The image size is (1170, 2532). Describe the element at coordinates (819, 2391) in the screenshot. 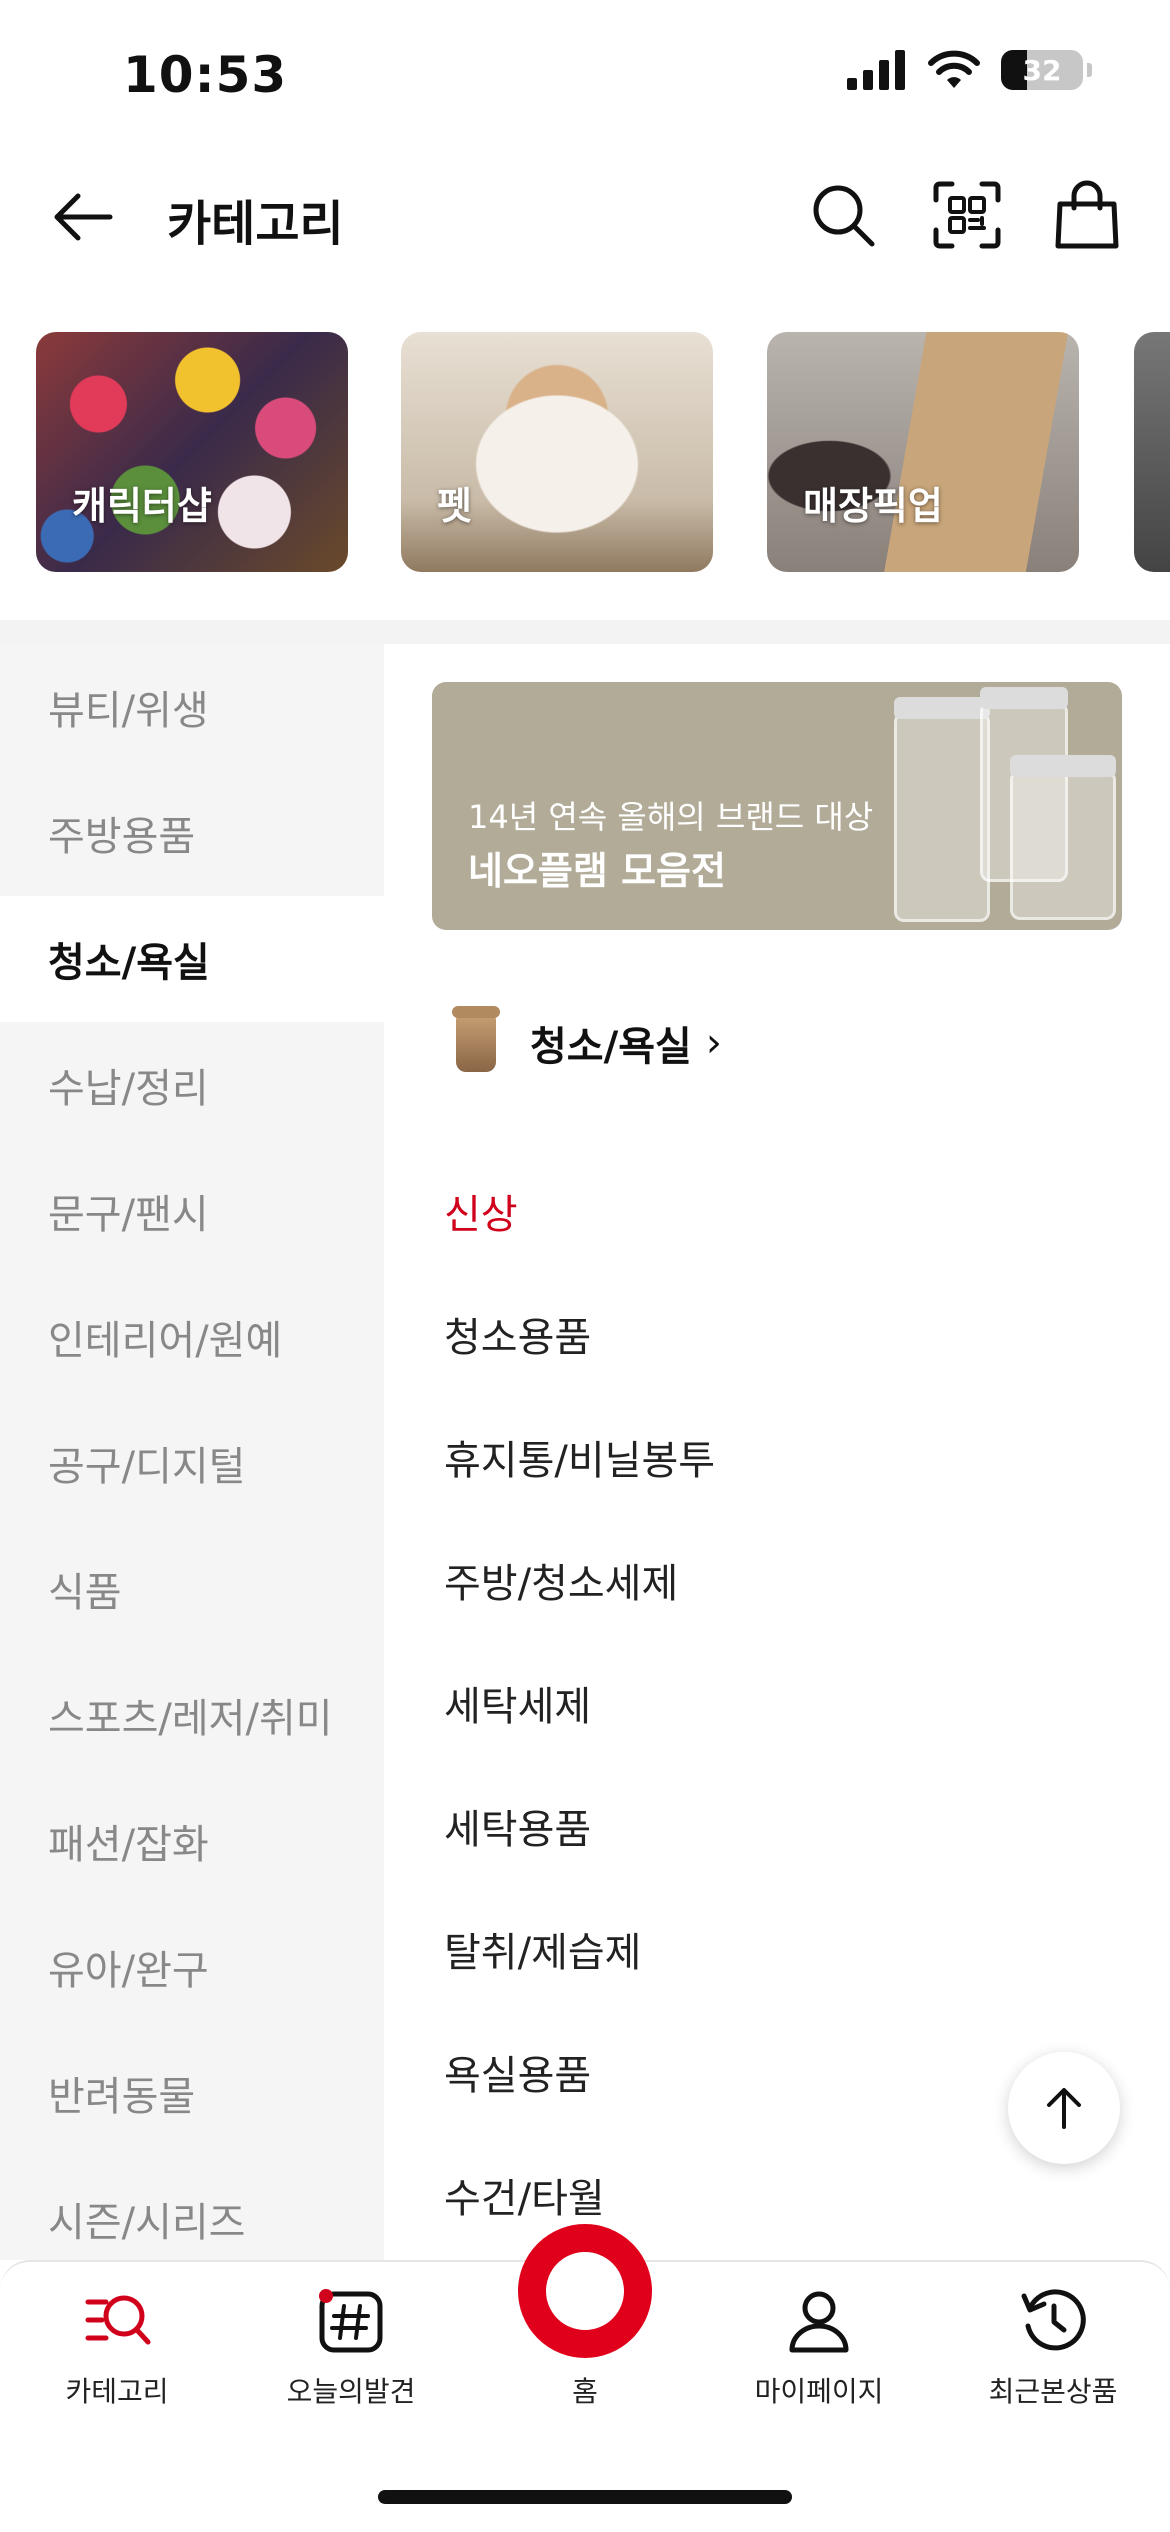

I see `tab-label: 마이페이지` at that location.